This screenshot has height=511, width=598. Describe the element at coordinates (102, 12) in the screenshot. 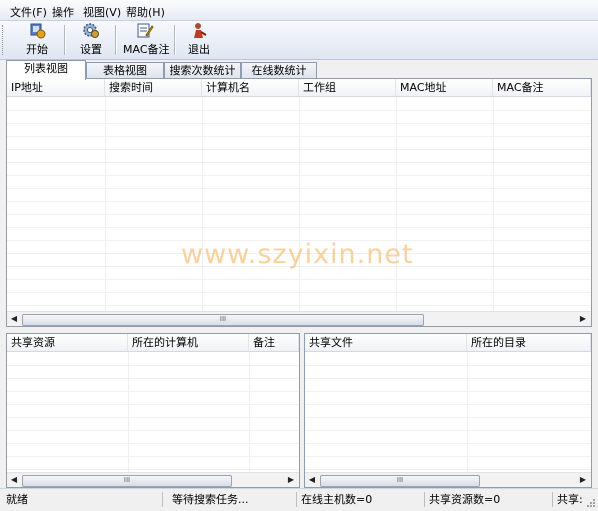

I see `menu-view: 视图(V)` at that location.